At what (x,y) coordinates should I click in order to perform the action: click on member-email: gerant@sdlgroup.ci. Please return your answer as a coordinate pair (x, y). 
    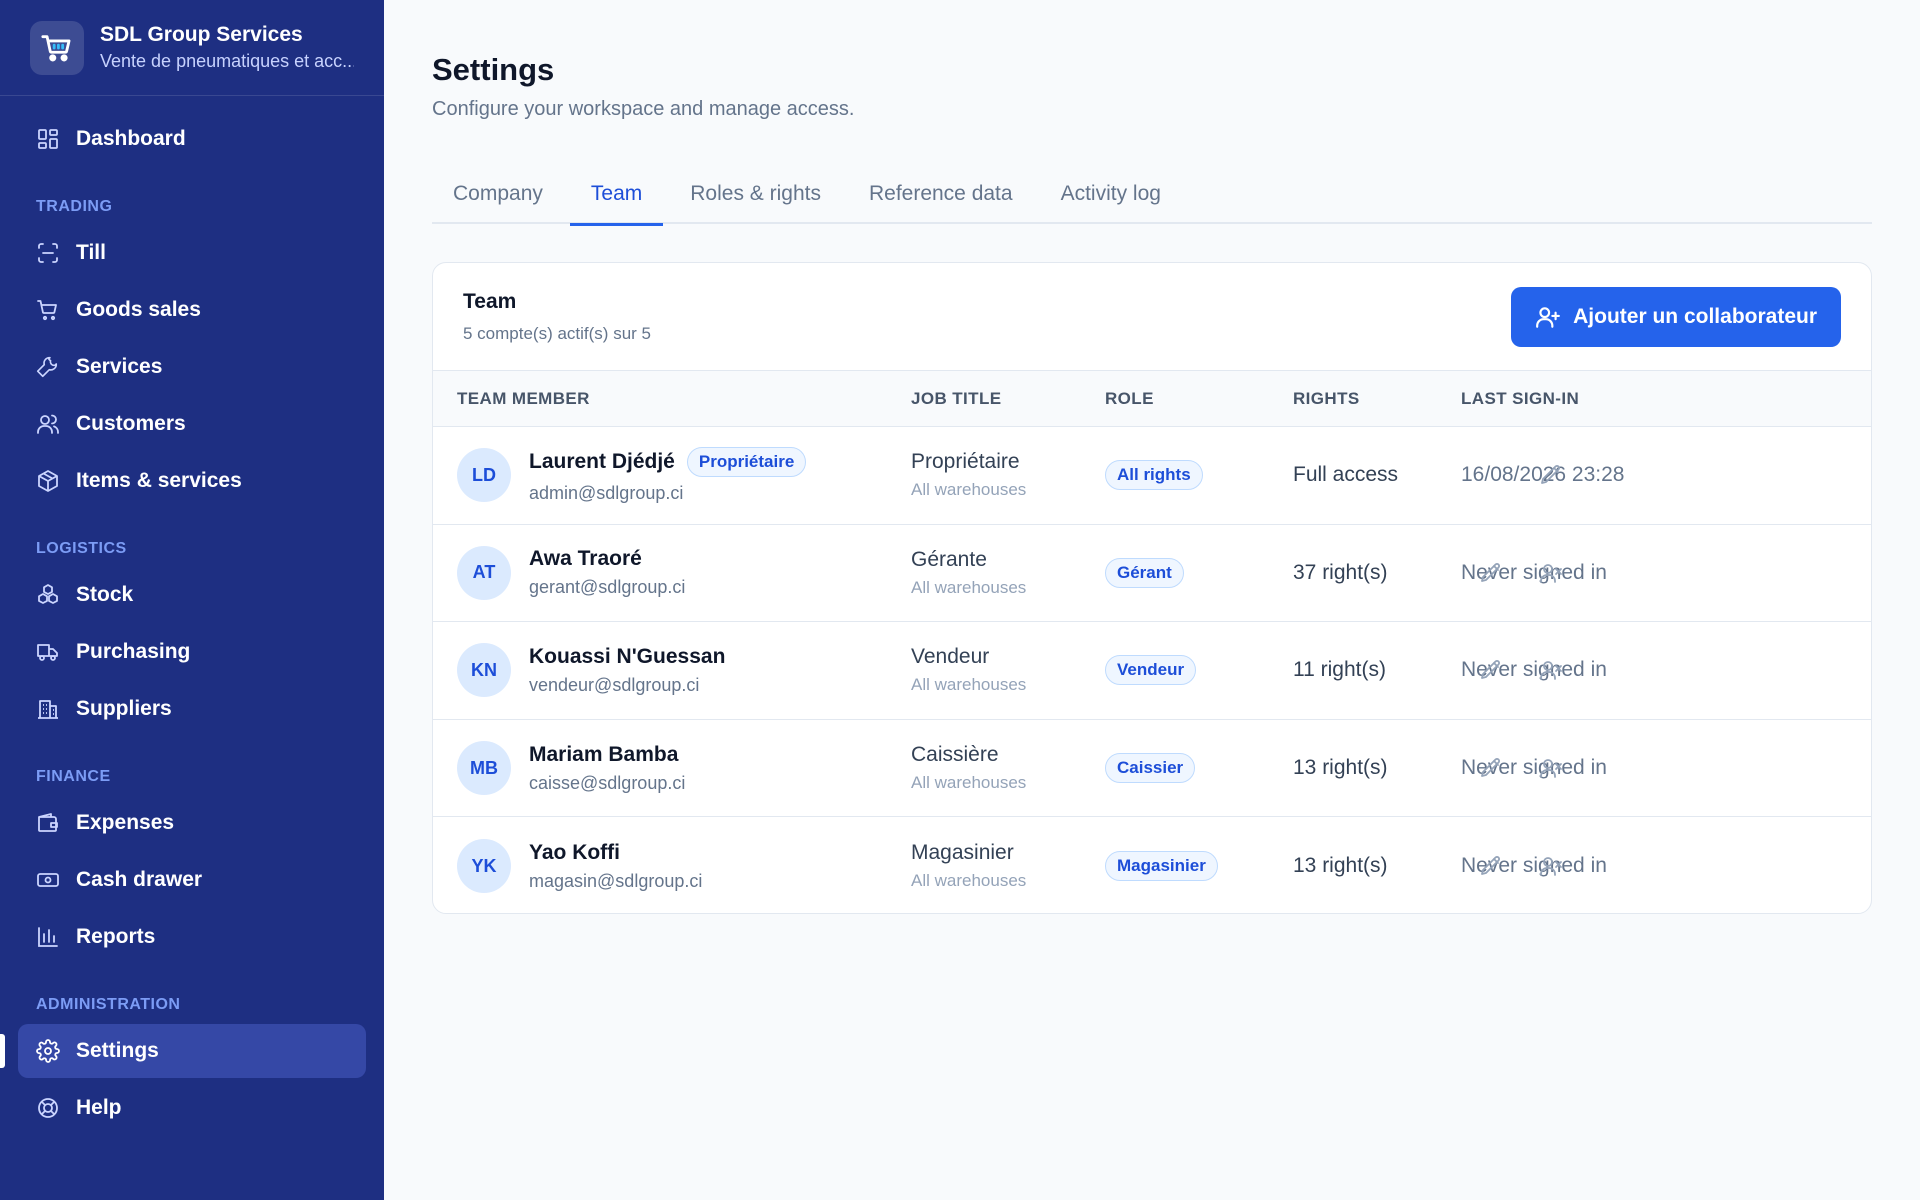
    Looking at the image, I should click on (607, 587).